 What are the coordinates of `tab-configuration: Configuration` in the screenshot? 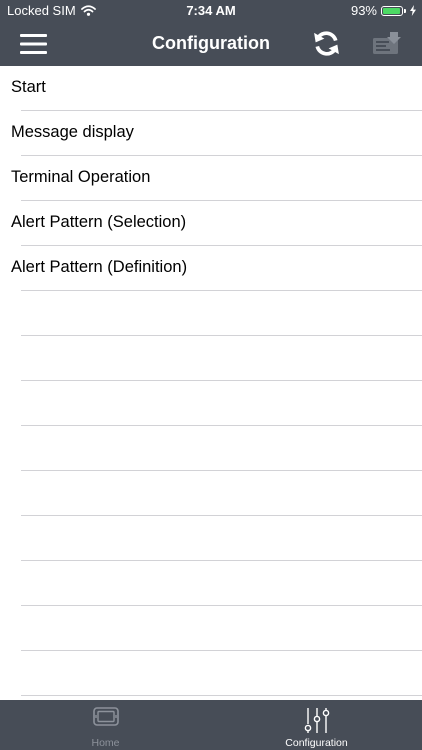 It's located at (316, 725).